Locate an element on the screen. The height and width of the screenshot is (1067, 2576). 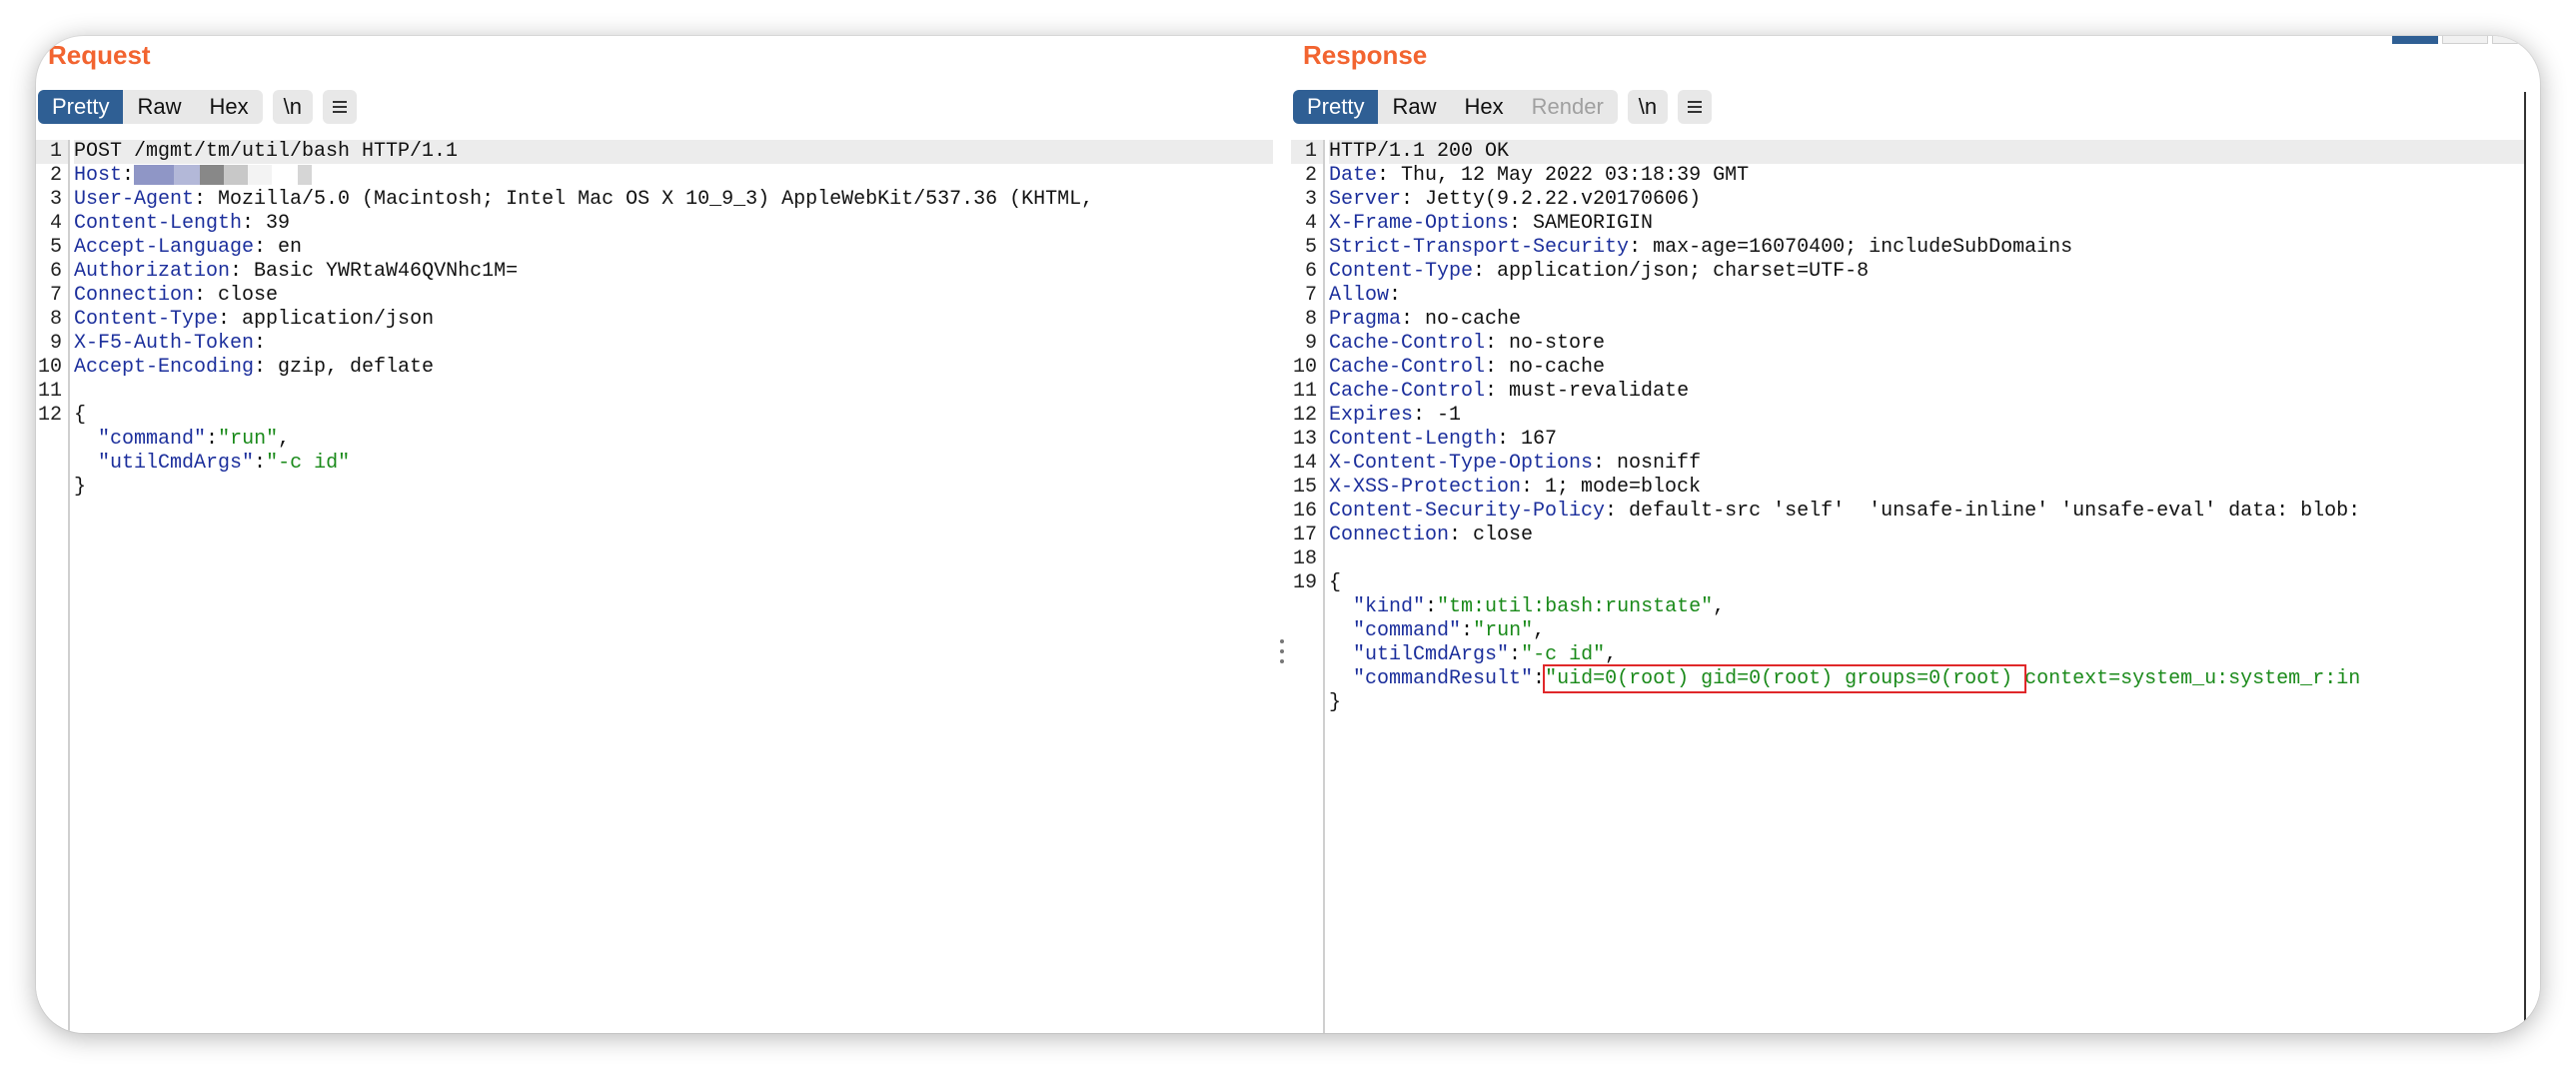
response-line: 3 Server: Jetty(9.2.22.v20170606) is located at coordinates (1915, 200).